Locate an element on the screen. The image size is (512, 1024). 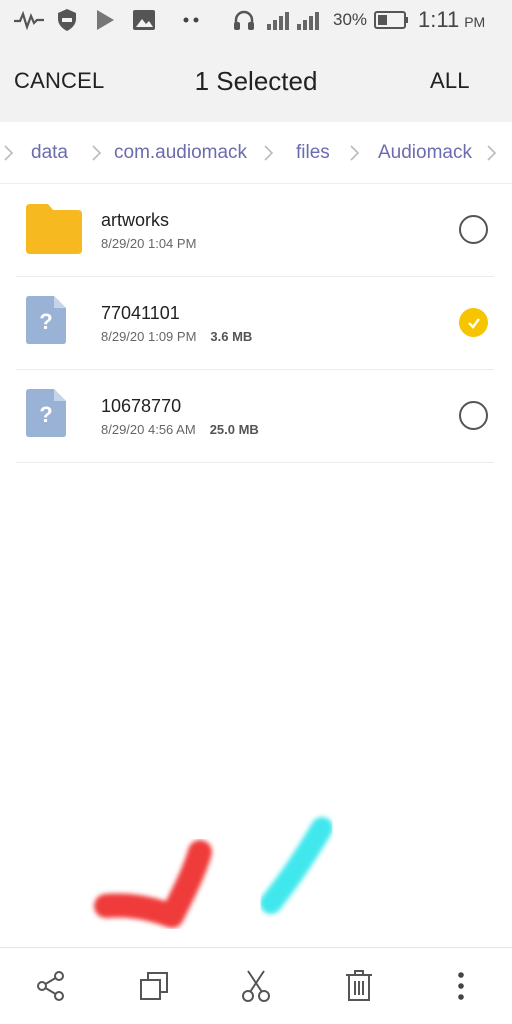
cut-icon is located at coordinates (256, 986).